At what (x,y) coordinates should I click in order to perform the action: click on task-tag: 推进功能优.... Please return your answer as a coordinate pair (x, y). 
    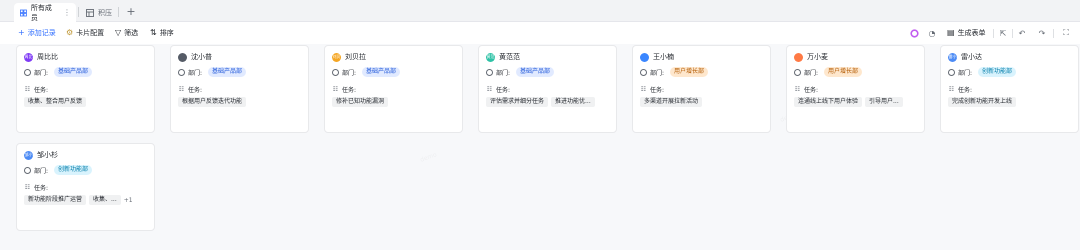
    Looking at the image, I should click on (573, 102).